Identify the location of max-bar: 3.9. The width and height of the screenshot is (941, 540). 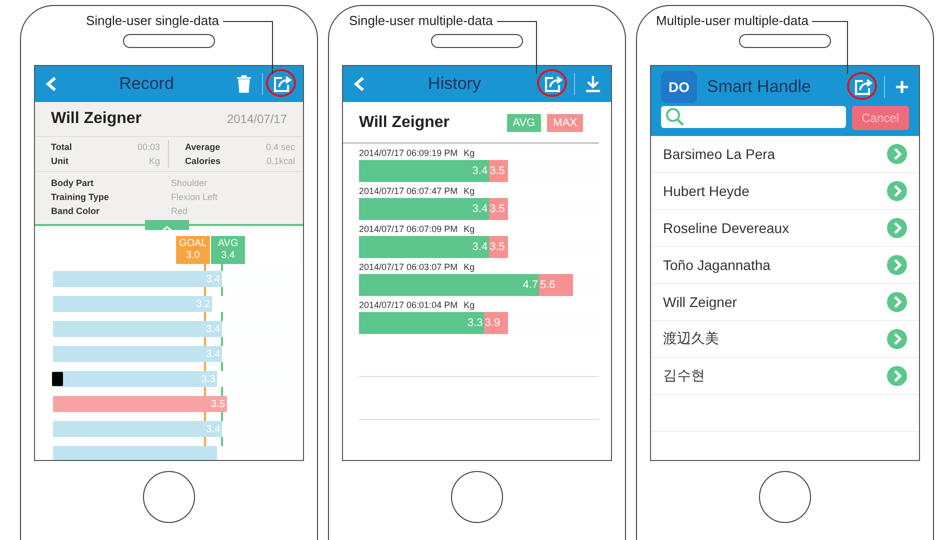
(496, 323).